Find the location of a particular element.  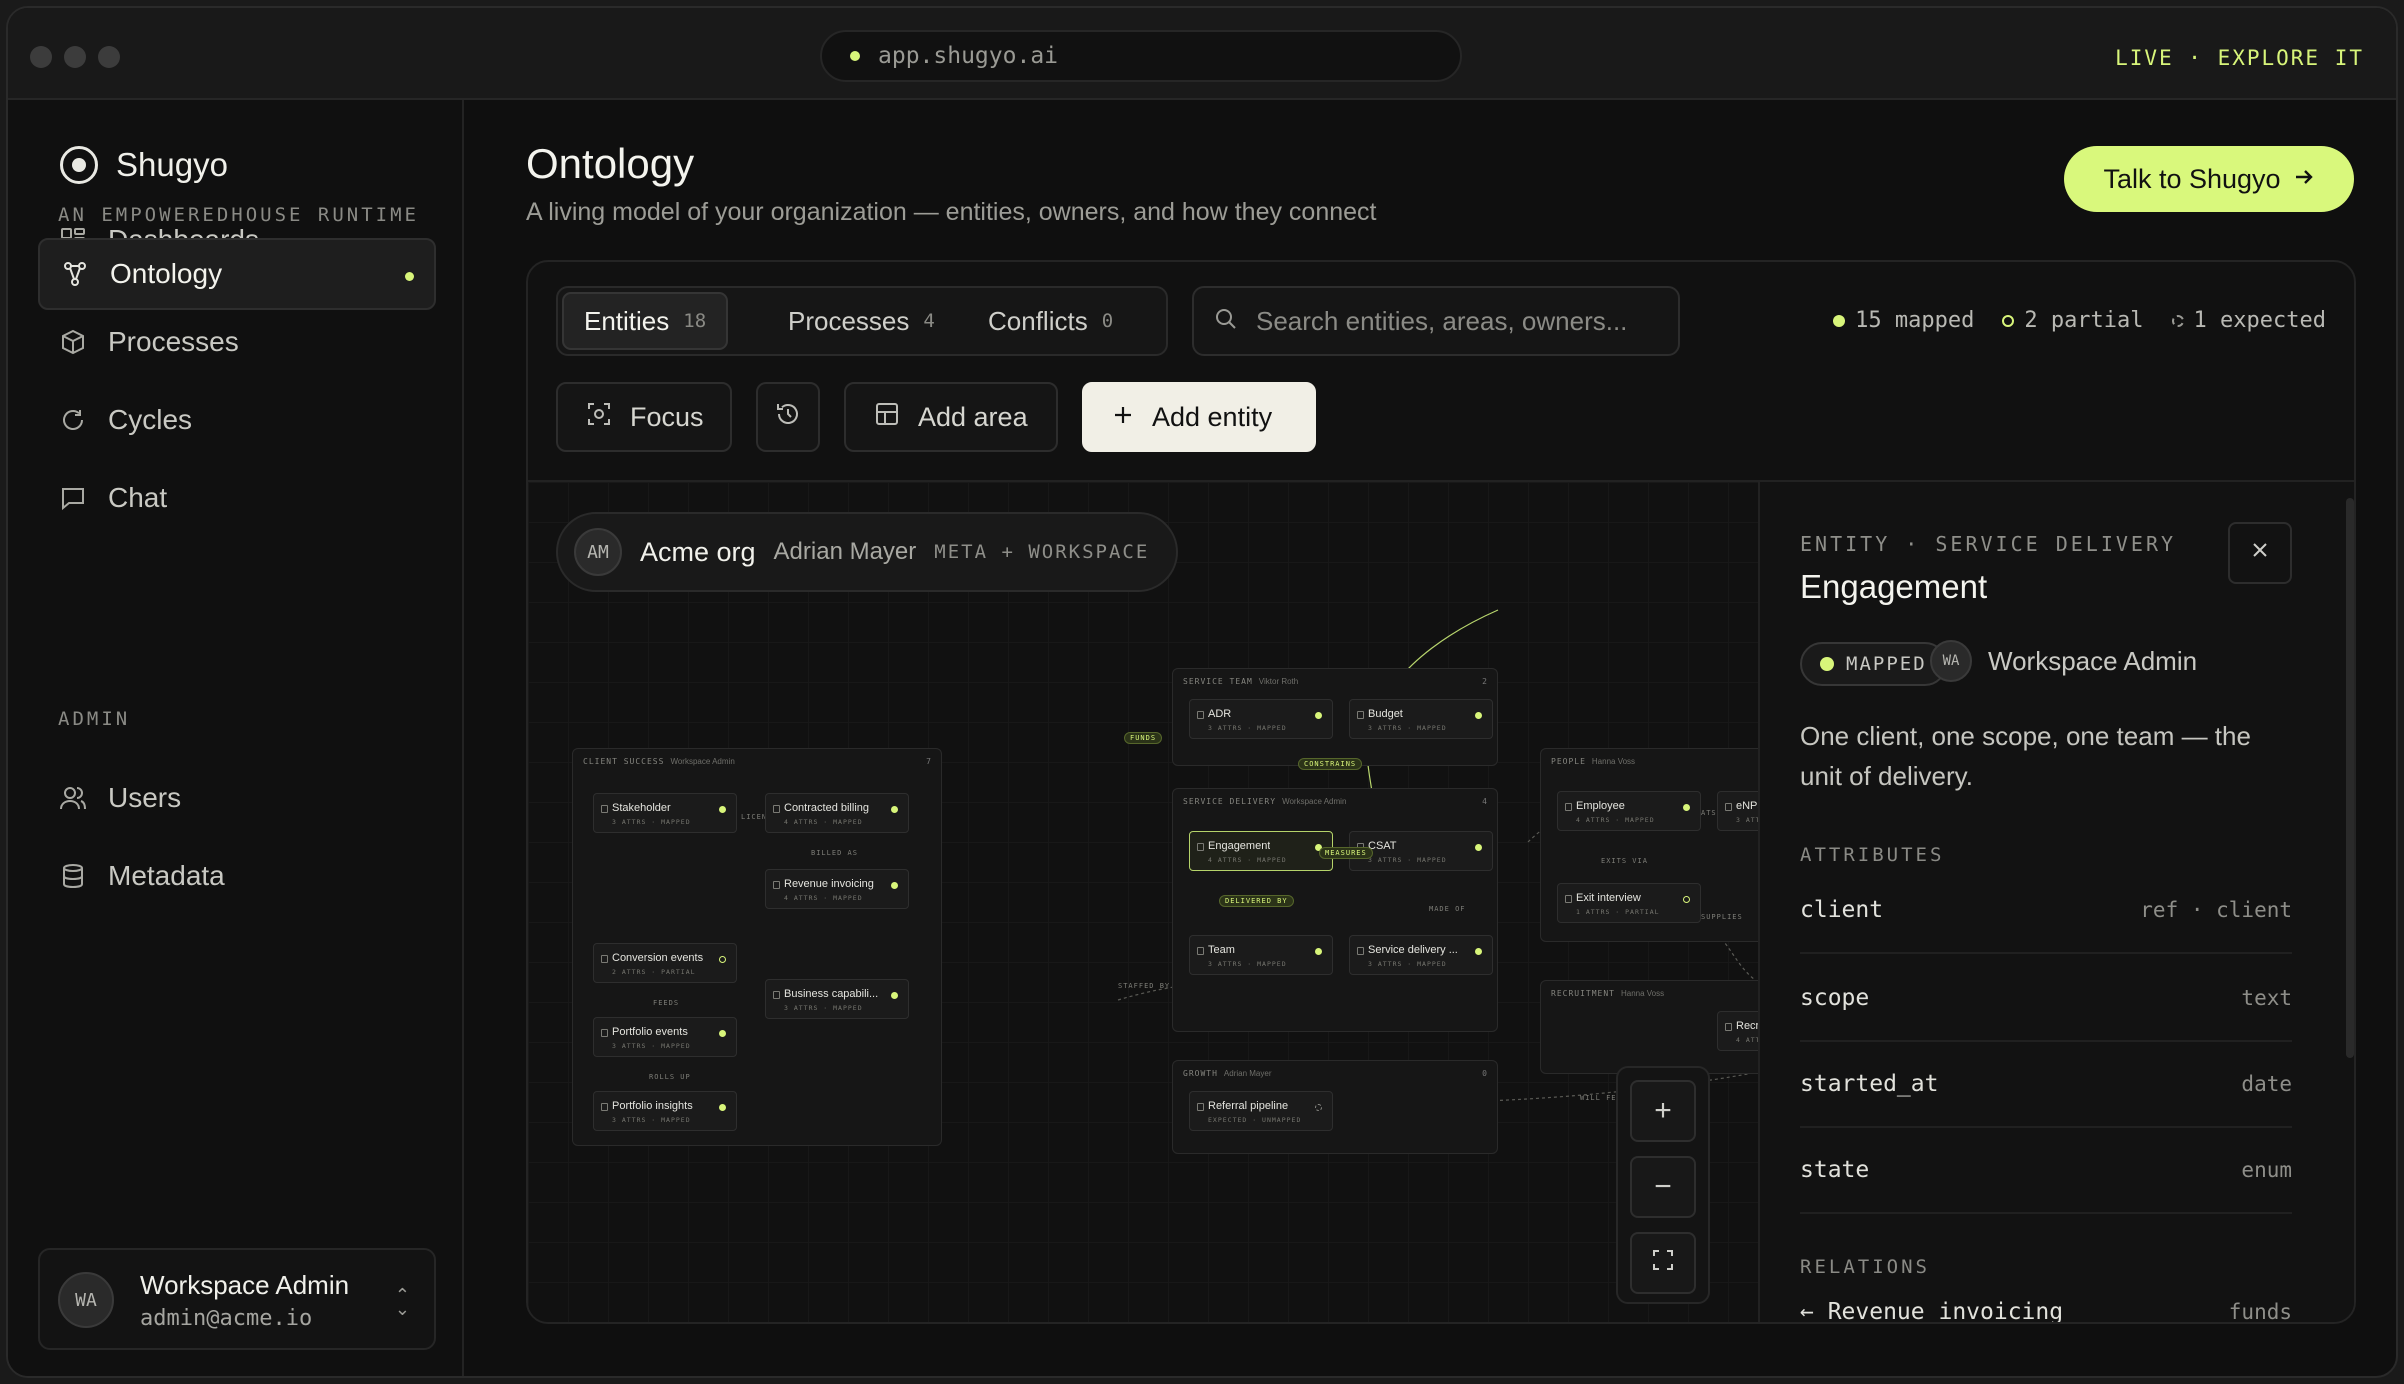

sidebar-item-label: Cycles is located at coordinates (150, 419).